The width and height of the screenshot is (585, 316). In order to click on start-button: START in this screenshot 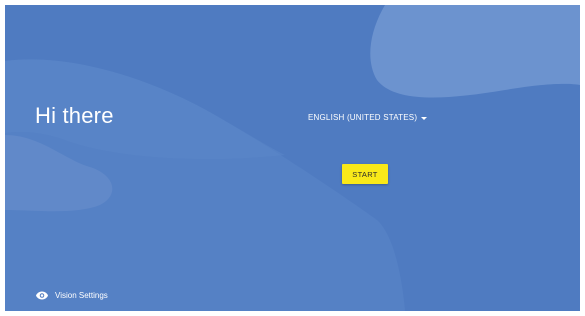, I will do `click(365, 174)`.